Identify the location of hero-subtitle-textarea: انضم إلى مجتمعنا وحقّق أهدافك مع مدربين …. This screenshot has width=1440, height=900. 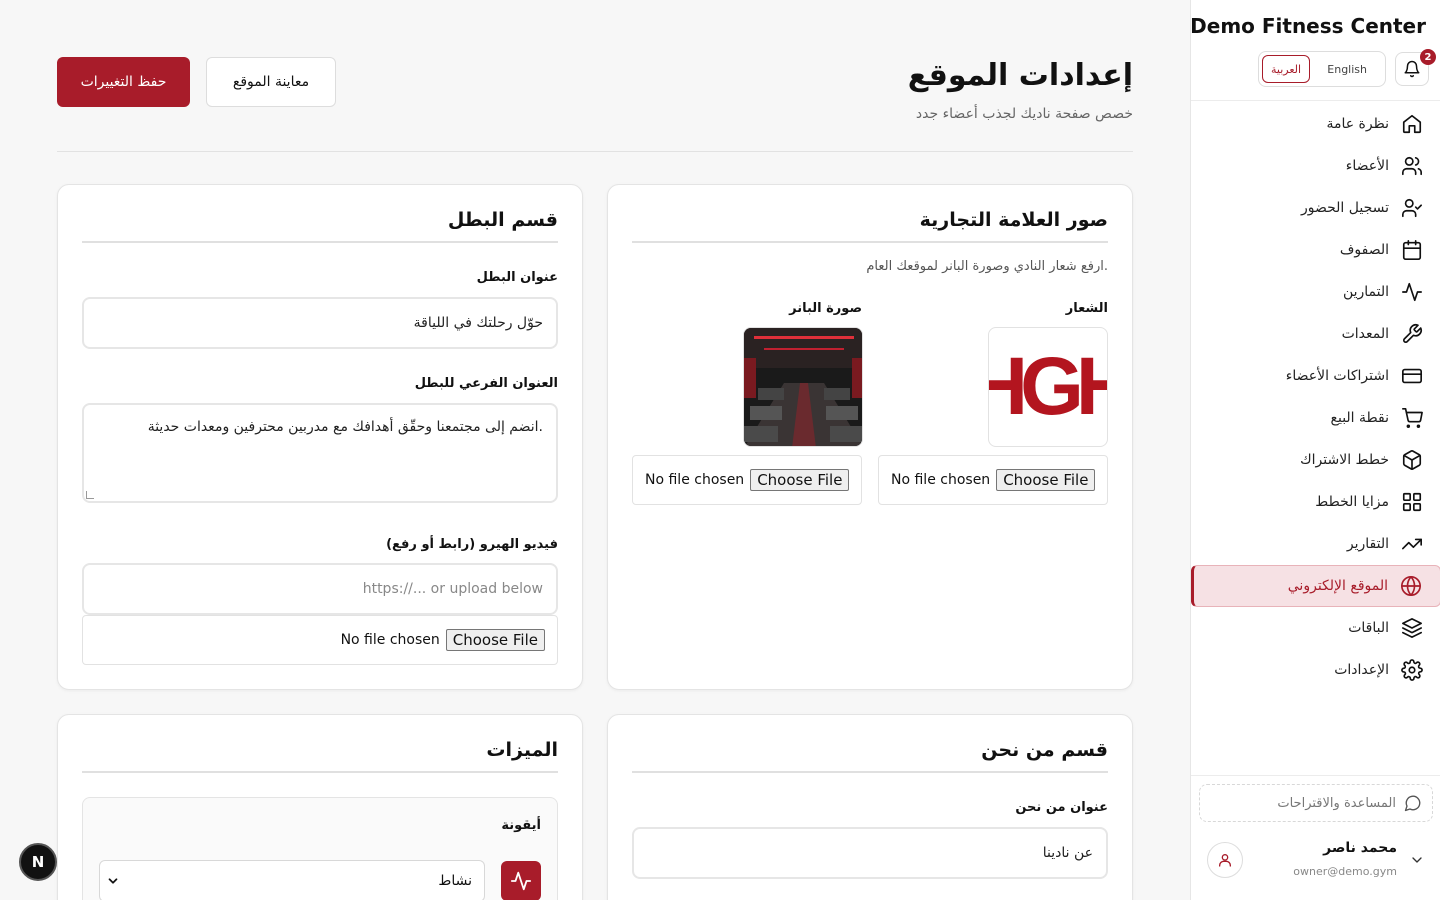
(320, 453).